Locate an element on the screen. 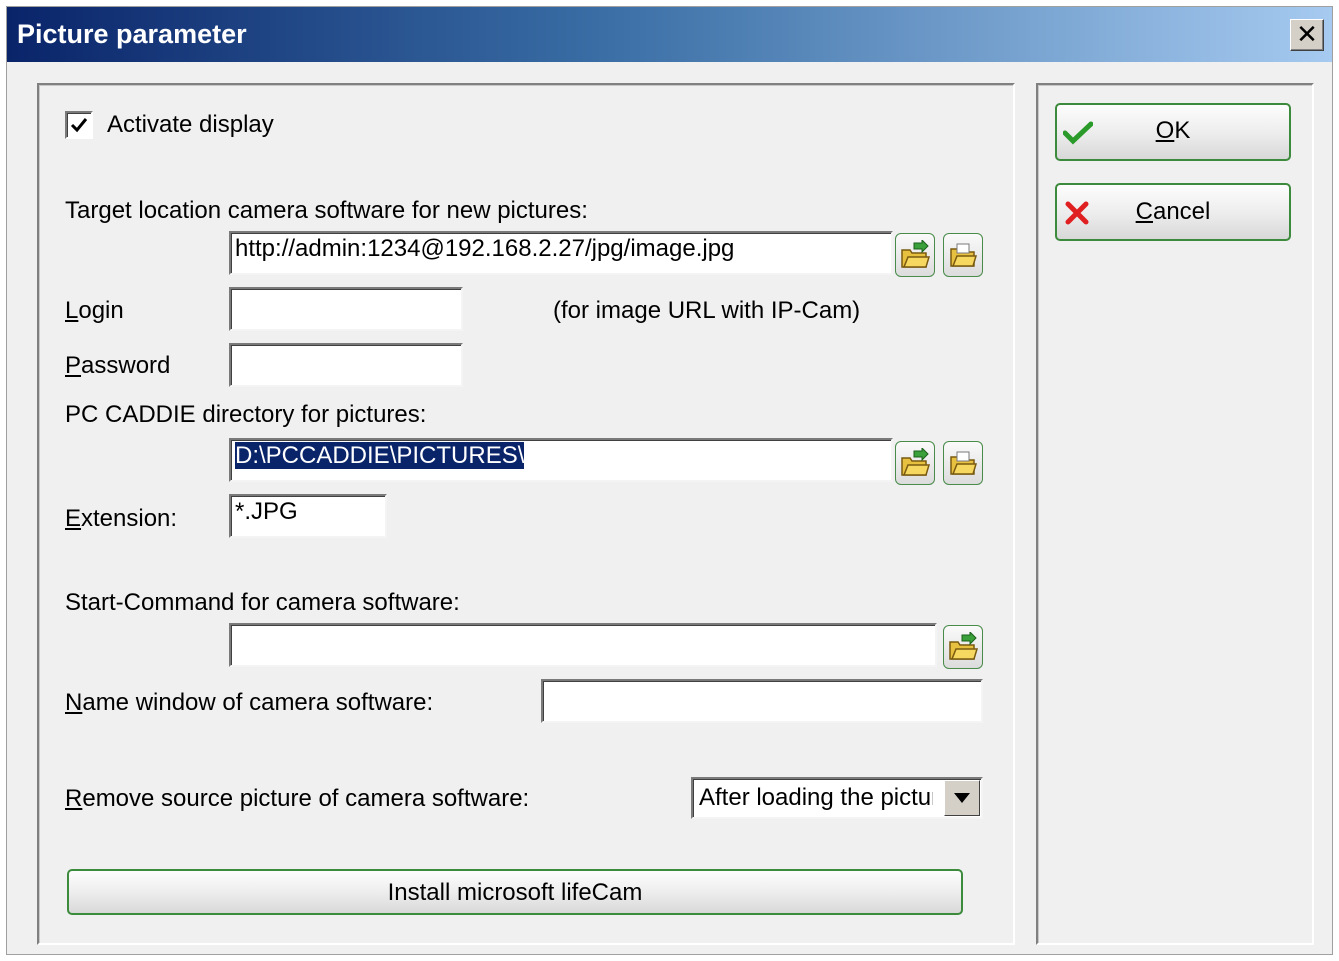  activate-display-checkbox is located at coordinates (79, 125).